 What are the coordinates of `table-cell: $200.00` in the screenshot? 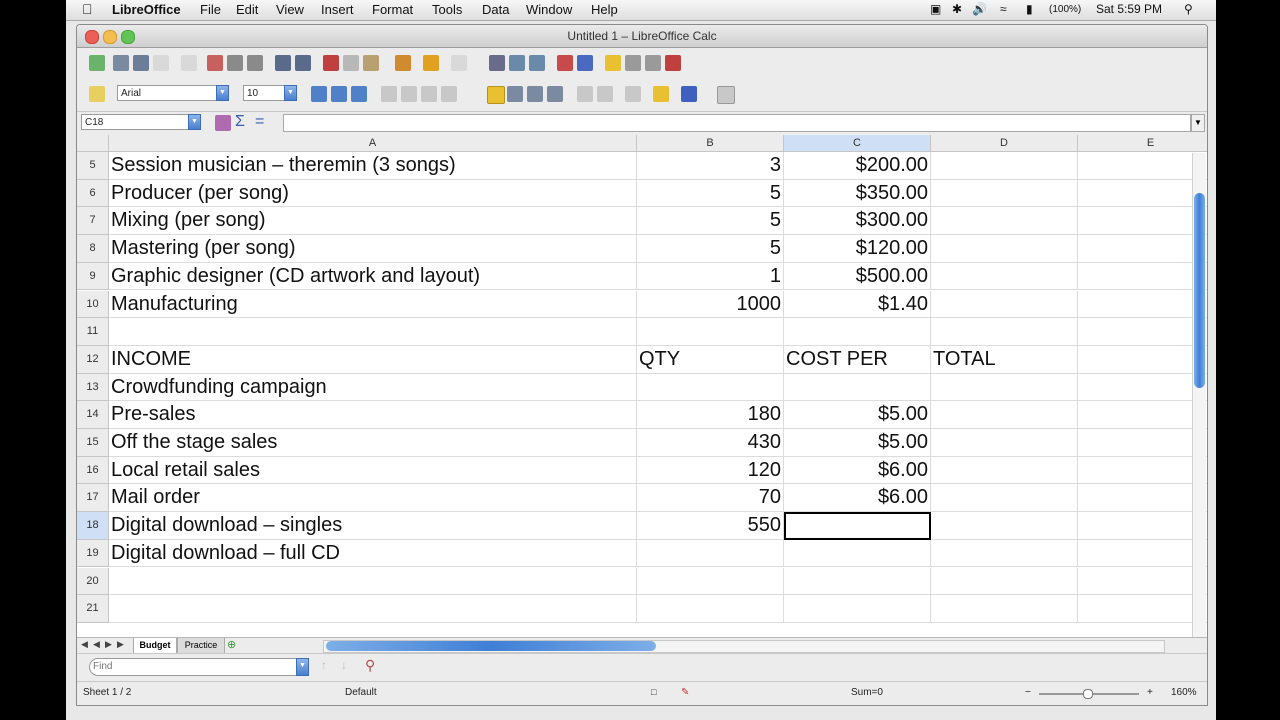 It's located at (857, 166).